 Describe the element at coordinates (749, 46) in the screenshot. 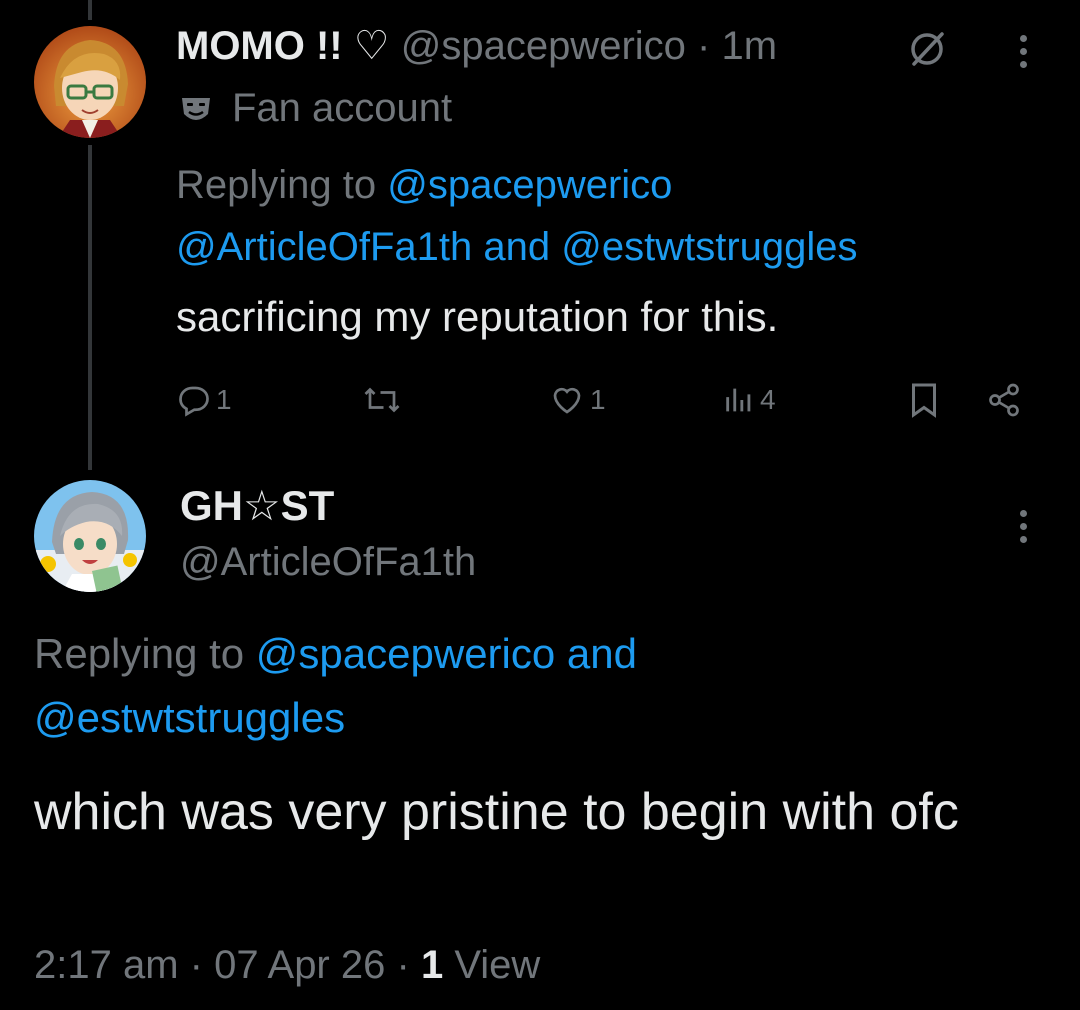

I see `reply-time: 1m` at that location.